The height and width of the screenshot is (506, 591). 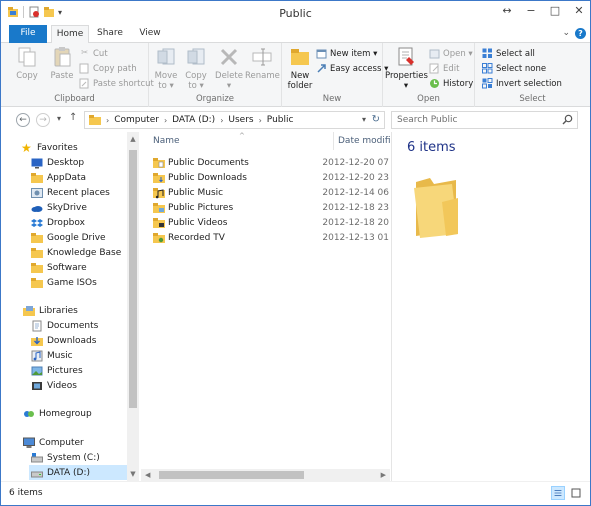 I want to click on copy-path-icon, so click(x=84, y=68).